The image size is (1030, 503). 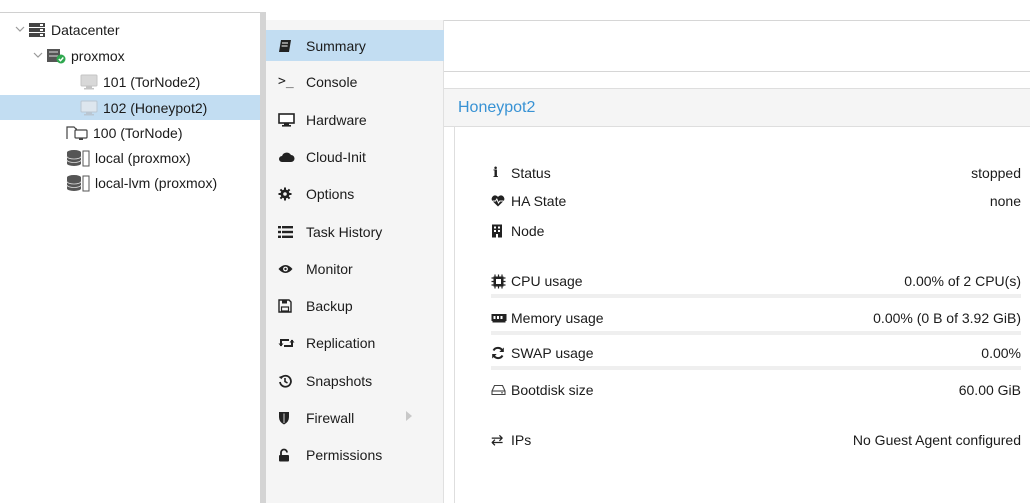 I want to click on tree-item-vm-102: 102 (Honeypot2), so click(x=130, y=107).